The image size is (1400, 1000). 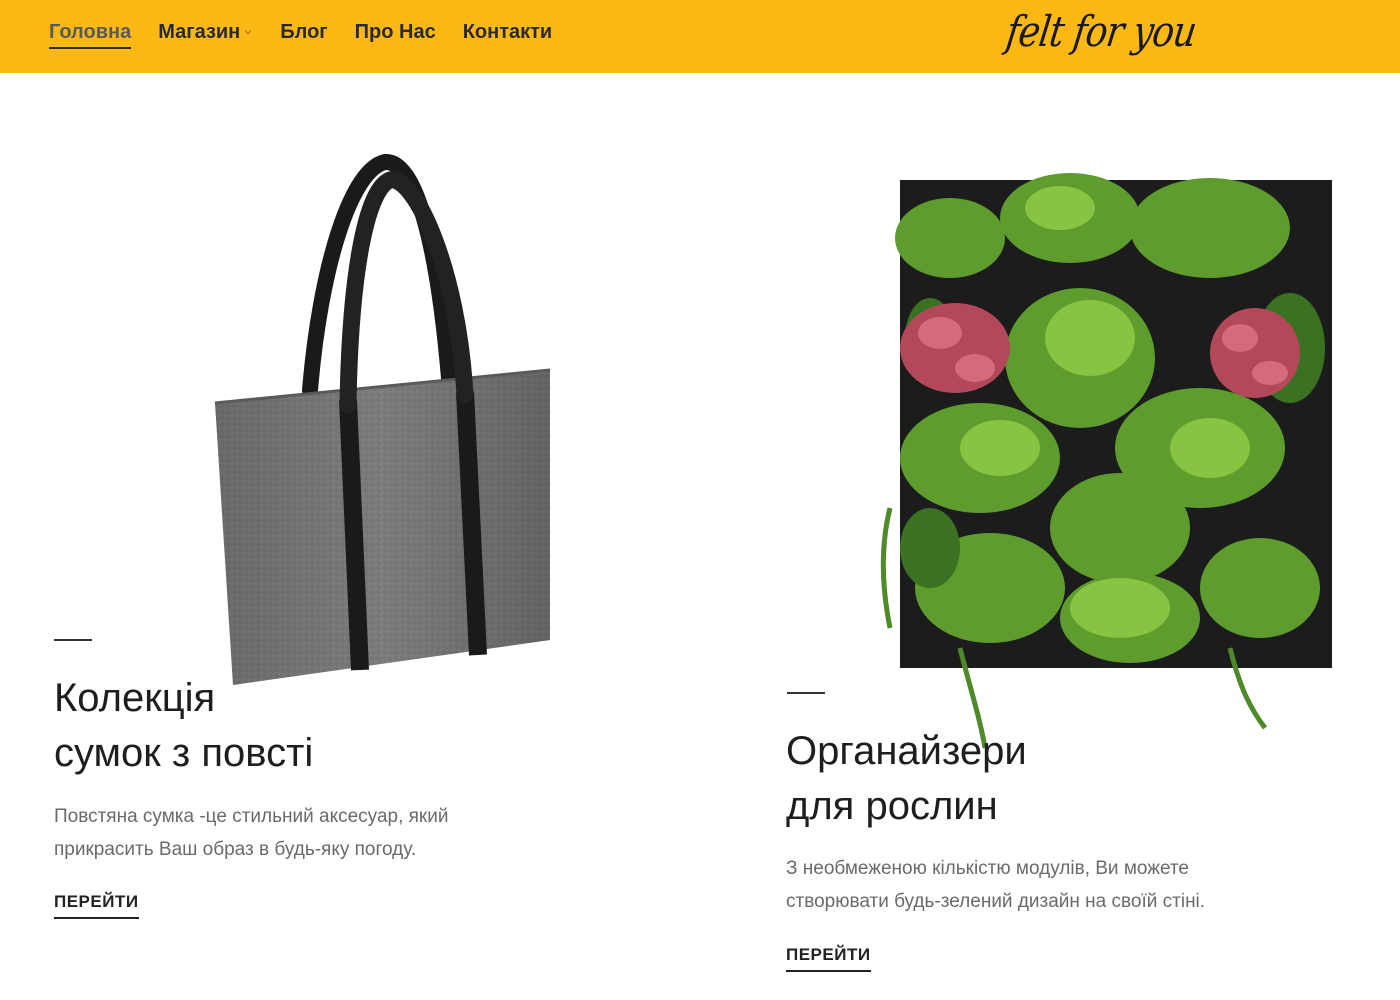 I want to click on card-1-desc-line-2: прикрасить Ваш образ в будь-яку погоду., so click(x=235, y=849).